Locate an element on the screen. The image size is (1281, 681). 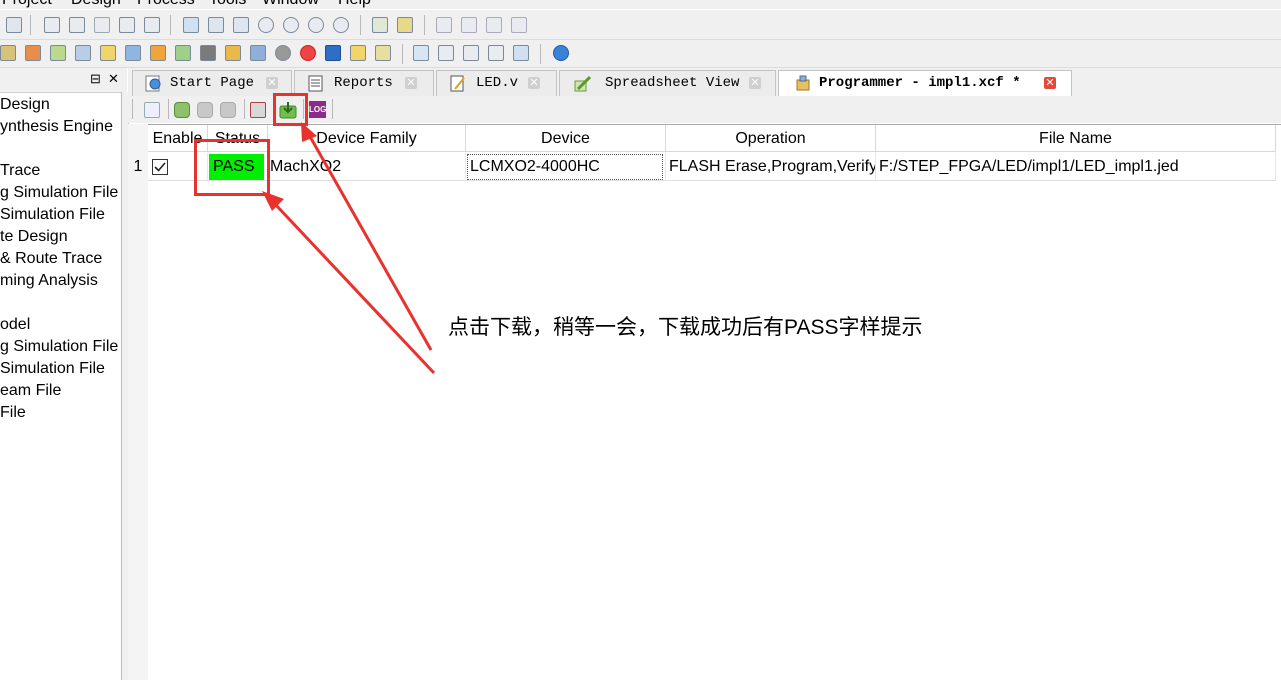
arrow-to-status is located at coordinates (349, 283).